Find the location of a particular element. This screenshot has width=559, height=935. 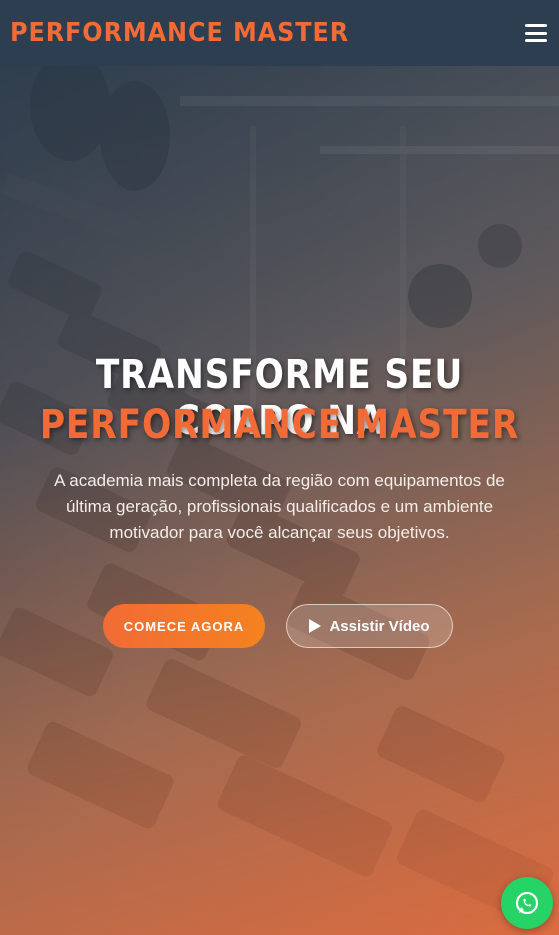

hamburger-menu-icon is located at coordinates (536, 33).